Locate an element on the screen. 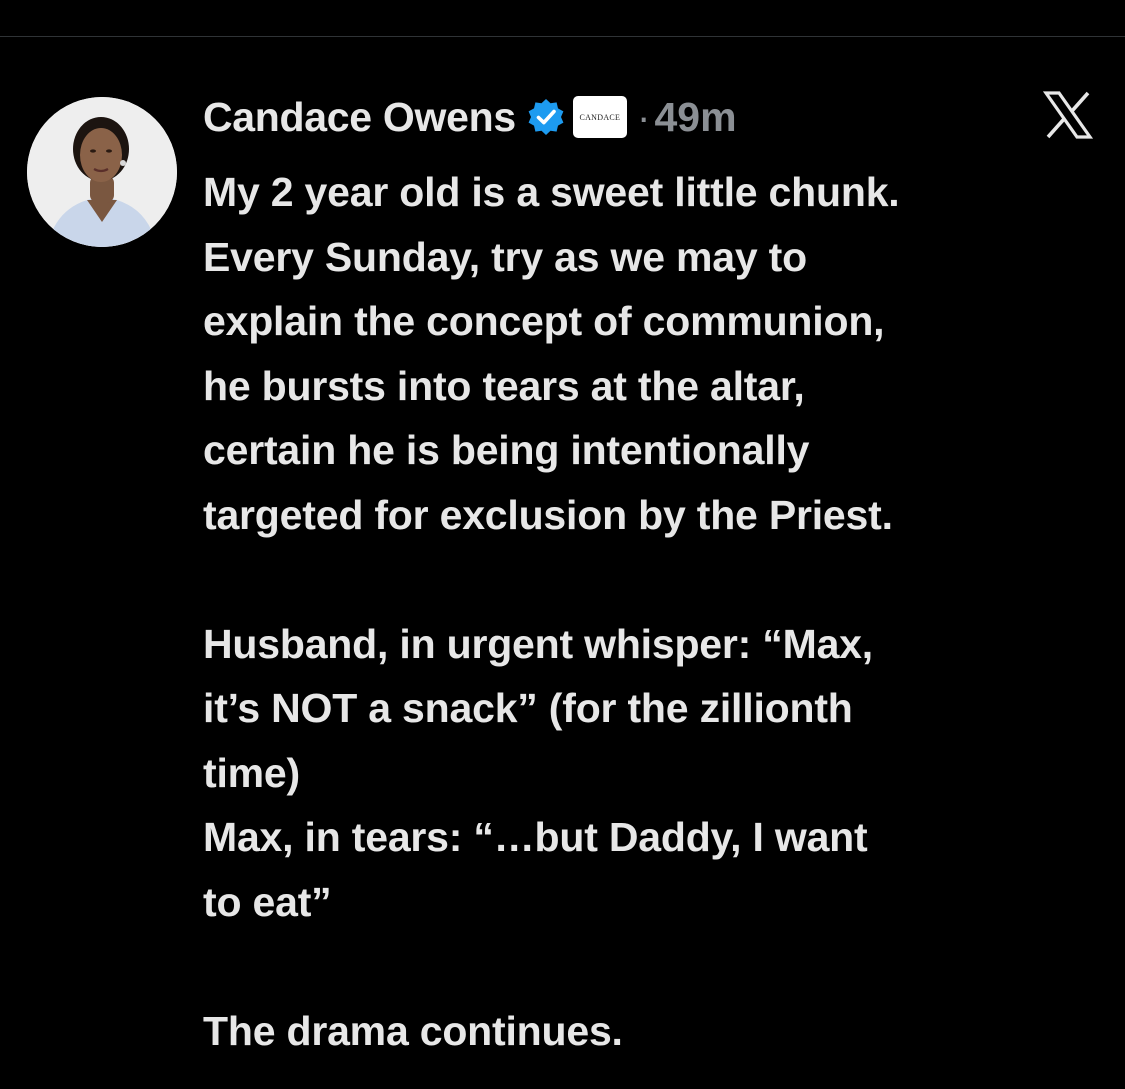  tweet-line: he bursts into tears at the altar, is located at coordinates (504, 385).